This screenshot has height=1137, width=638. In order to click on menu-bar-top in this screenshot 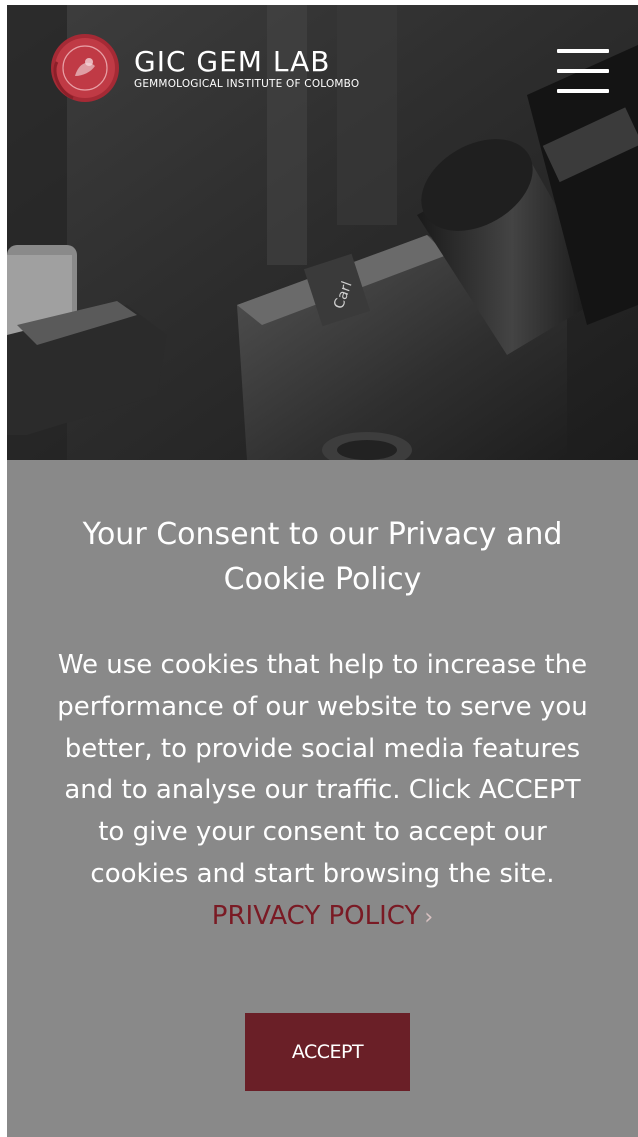, I will do `click(583, 51)`.